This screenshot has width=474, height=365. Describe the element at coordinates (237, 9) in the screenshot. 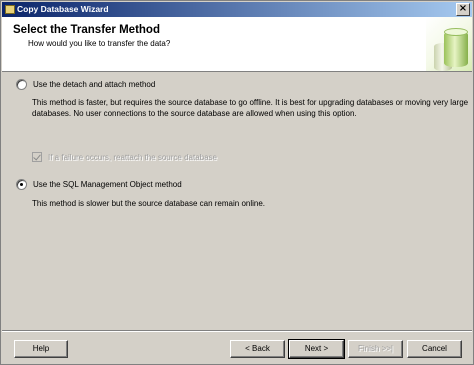

I see `title-bar: Copy Database Wizard ×` at that location.